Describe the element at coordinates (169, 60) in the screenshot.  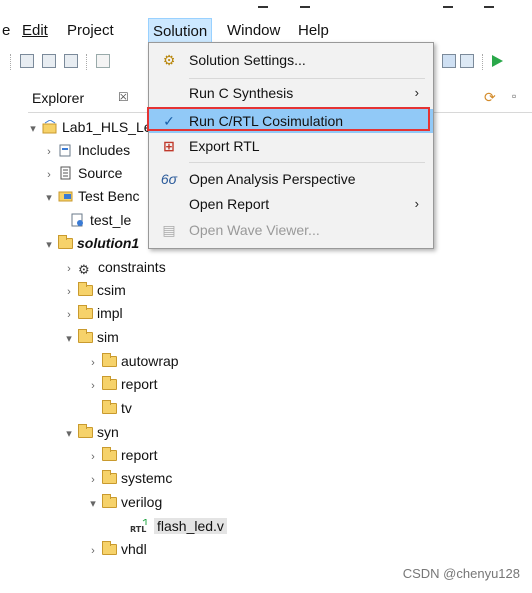
I see `settings-icon: ⚙` at that location.